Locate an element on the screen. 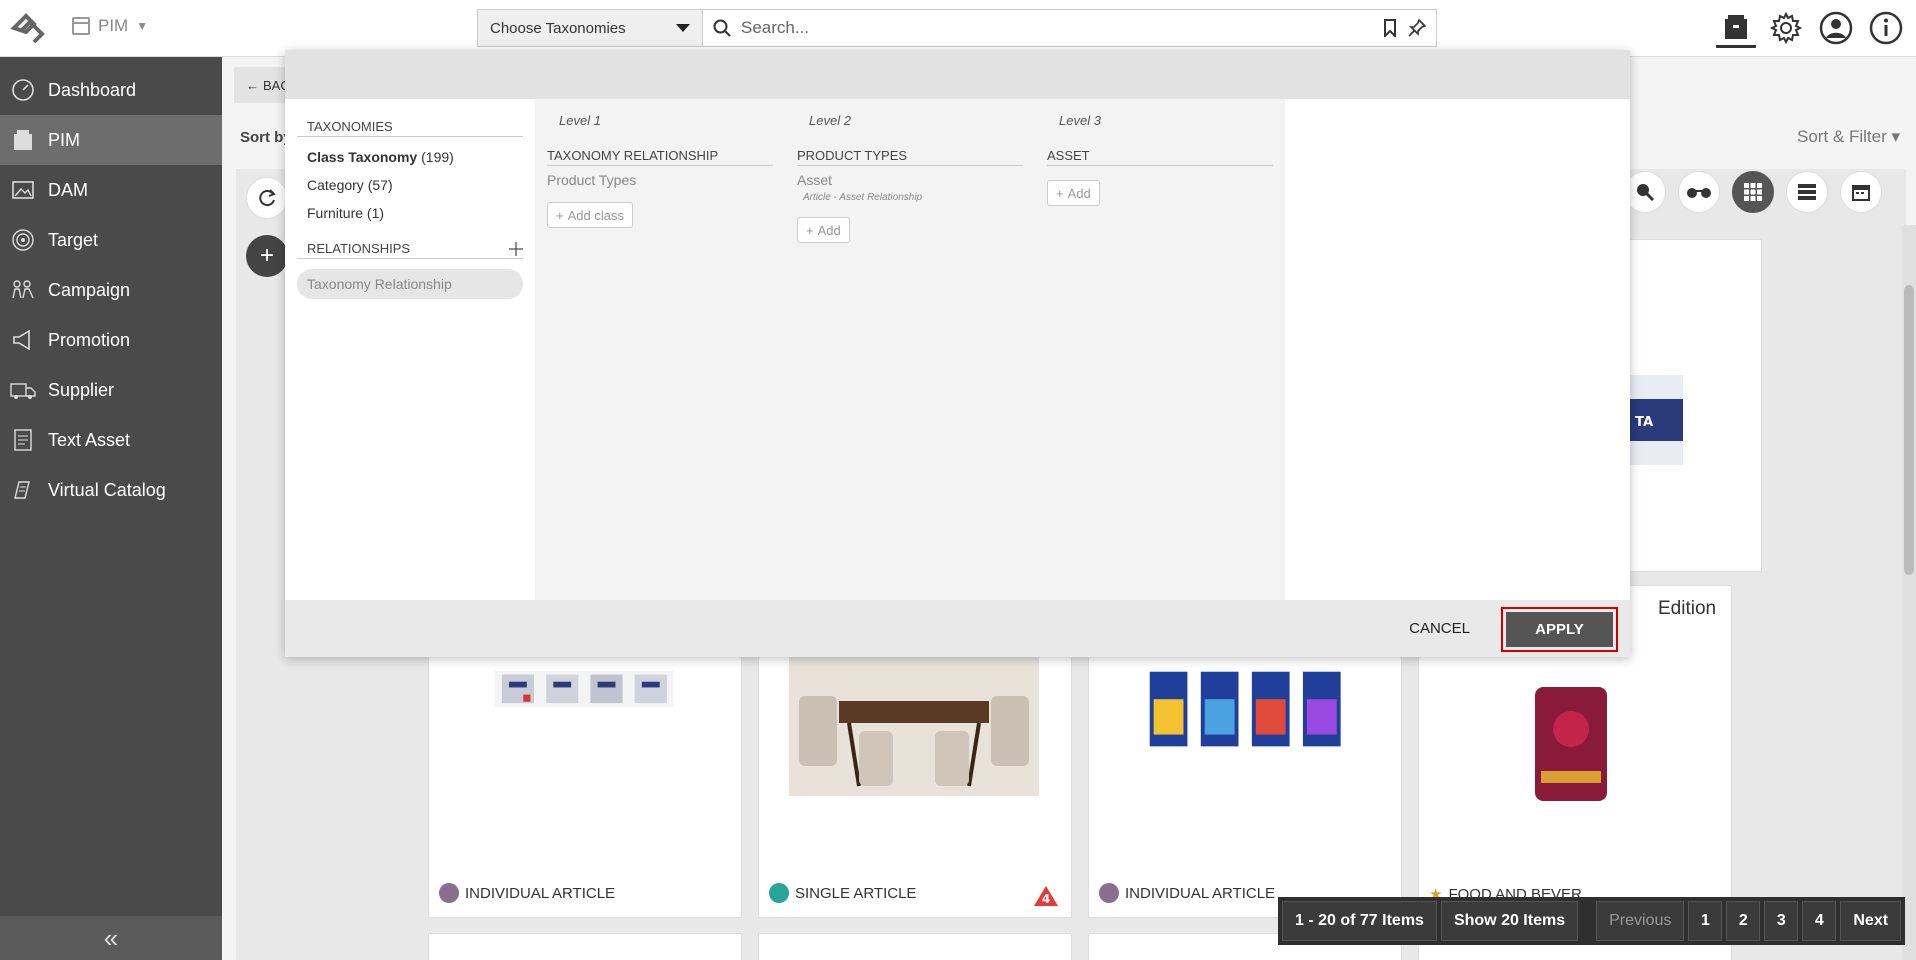  sidebar-item-label: Supplier is located at coordinates (81, 389).